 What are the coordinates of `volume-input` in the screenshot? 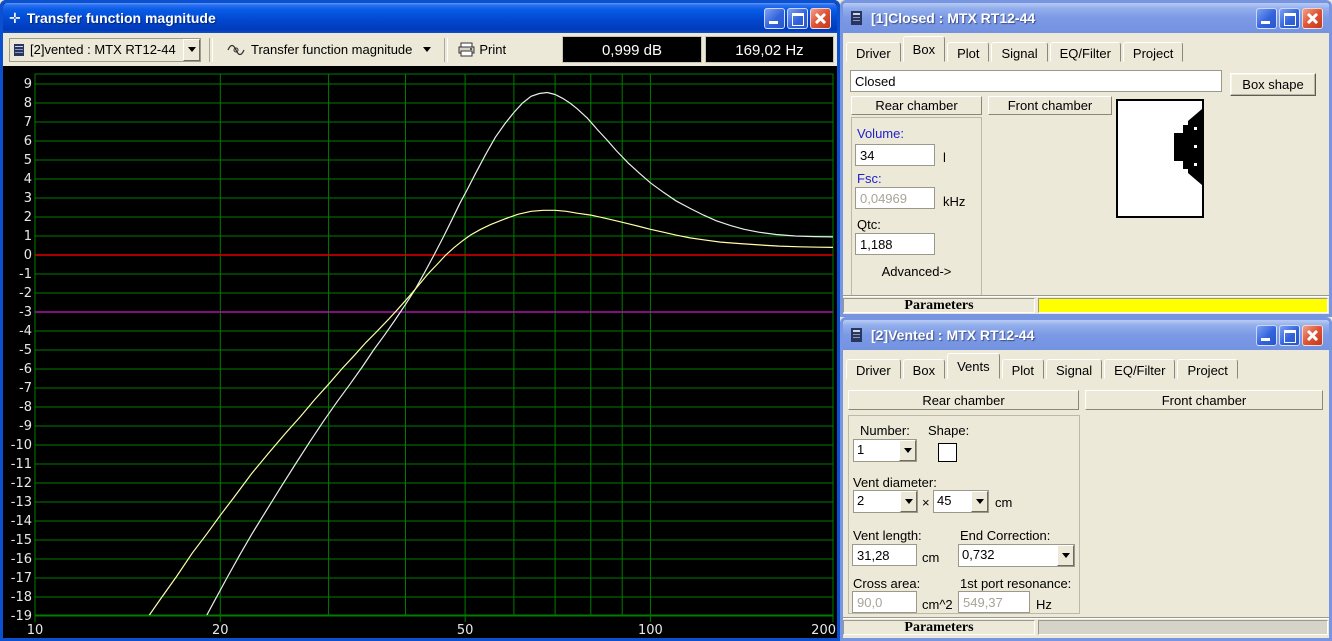 It's located at (895, 155).